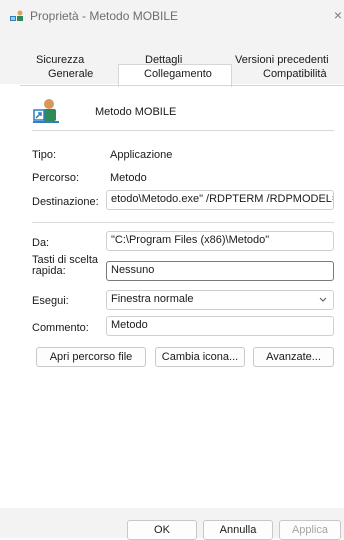 The width and height of the screenshot is (344, 540). I want to click on percorso-label: Percorso:, so click(56, 178).